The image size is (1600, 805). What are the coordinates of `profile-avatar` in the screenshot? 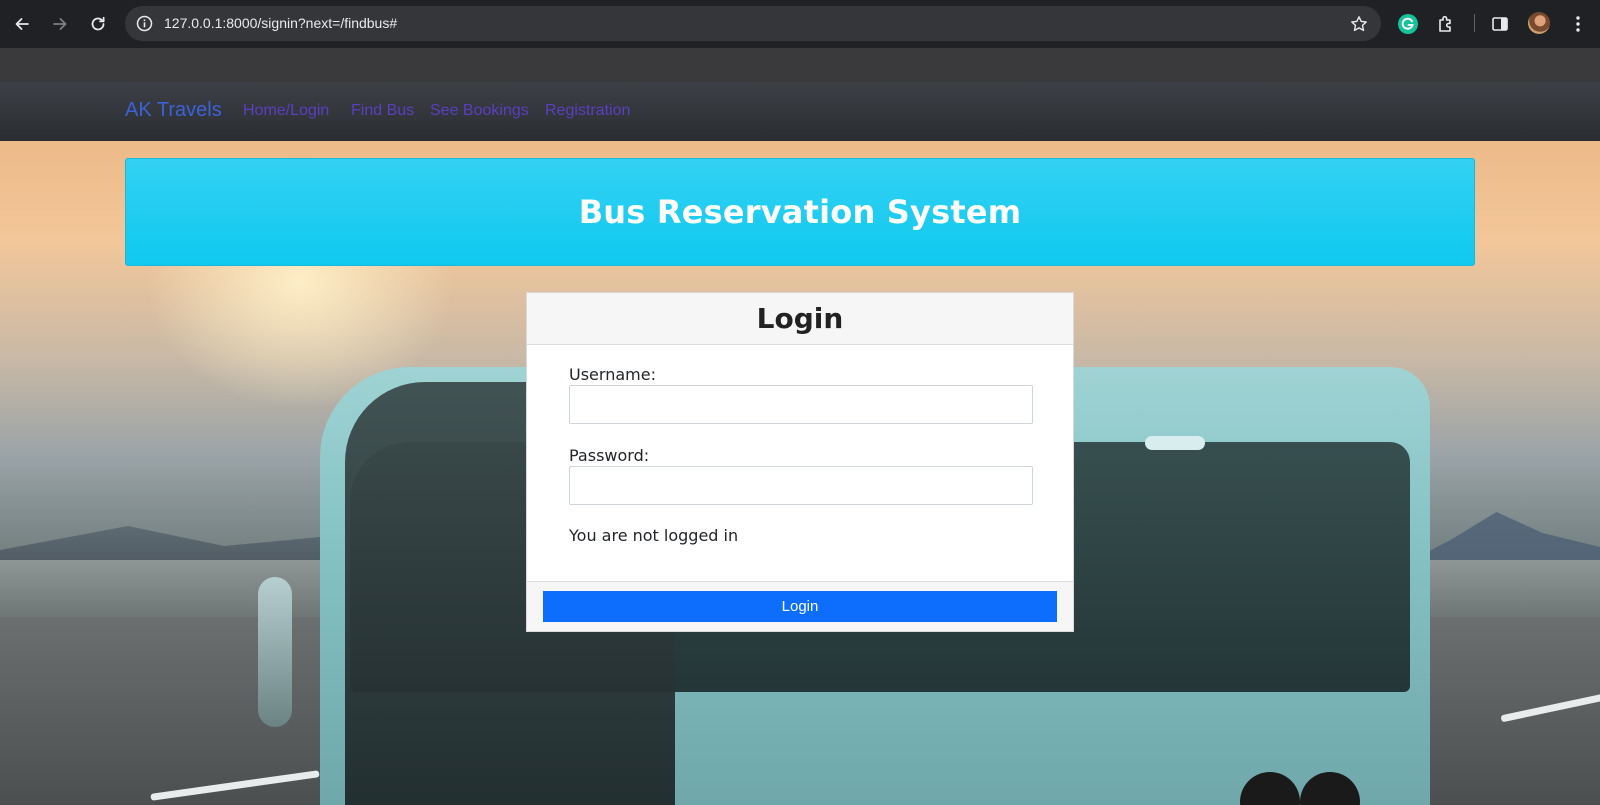 It's located at (1539, 23).